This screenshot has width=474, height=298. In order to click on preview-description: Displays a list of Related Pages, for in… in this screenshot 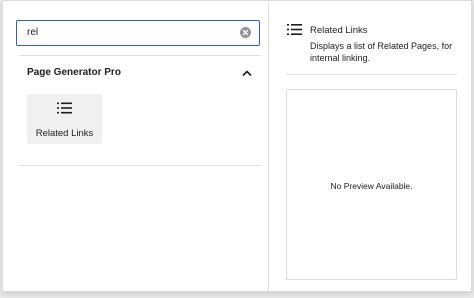, I will do `click(381, 52)`.